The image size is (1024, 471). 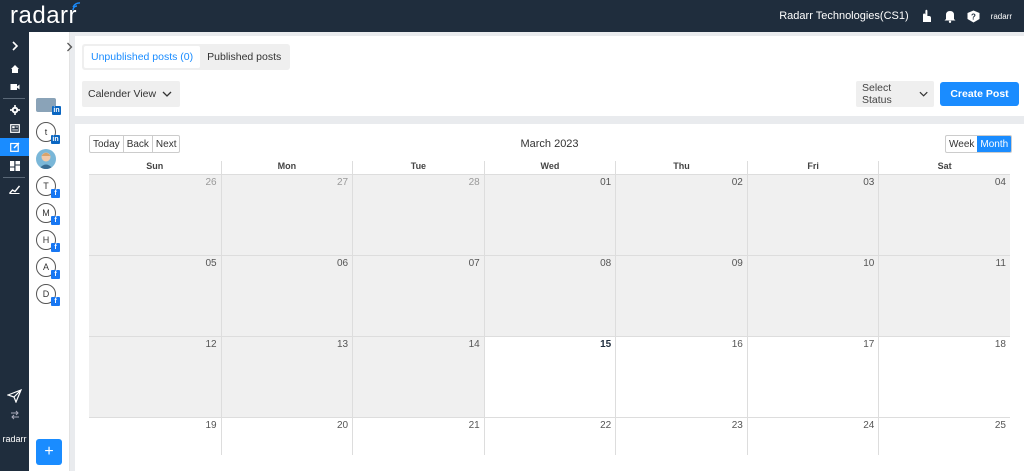 I want to click on status-select: Select Status, so click(x=895, y=94).